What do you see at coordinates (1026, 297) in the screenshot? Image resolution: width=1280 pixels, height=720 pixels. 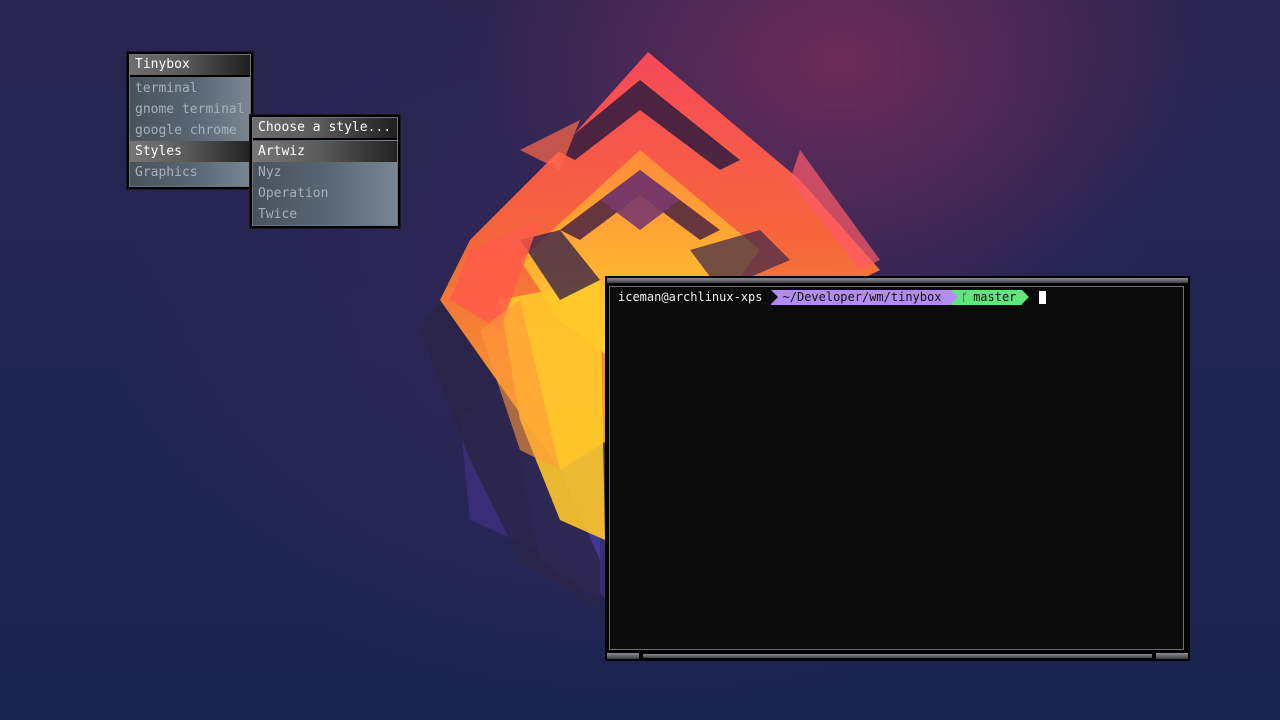 I see `powerline-end-icon` at bounding box center [1026, 297].